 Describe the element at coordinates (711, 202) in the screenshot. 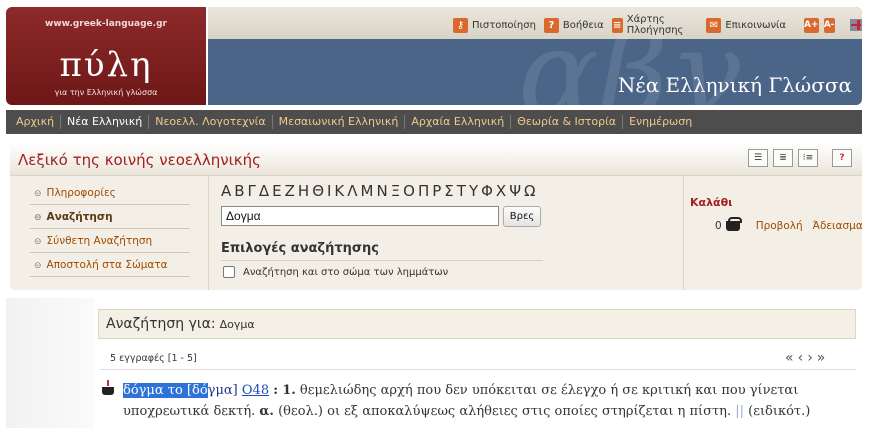

I see `cart-title: Καλάθι` at that location.